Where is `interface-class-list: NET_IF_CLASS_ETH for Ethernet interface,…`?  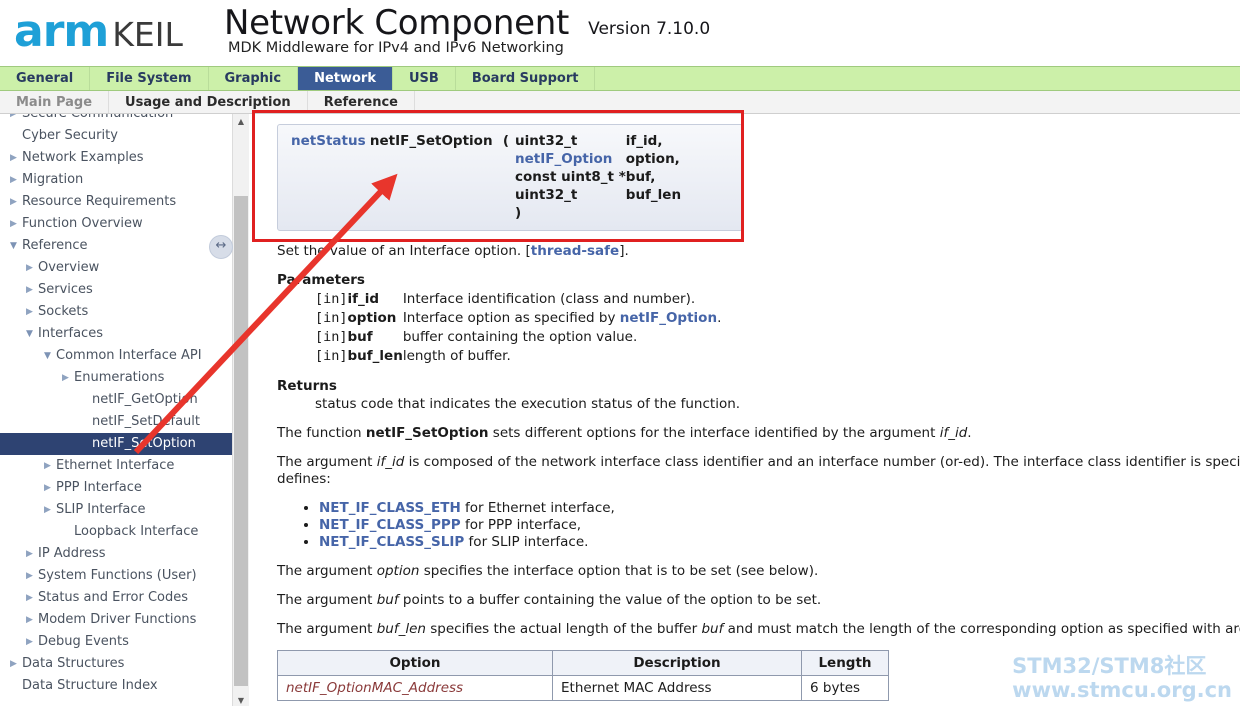 interface-class-list: NET_IF_CLASS_ETH for Ethernet interface,… is located at coordinates (758, 525).